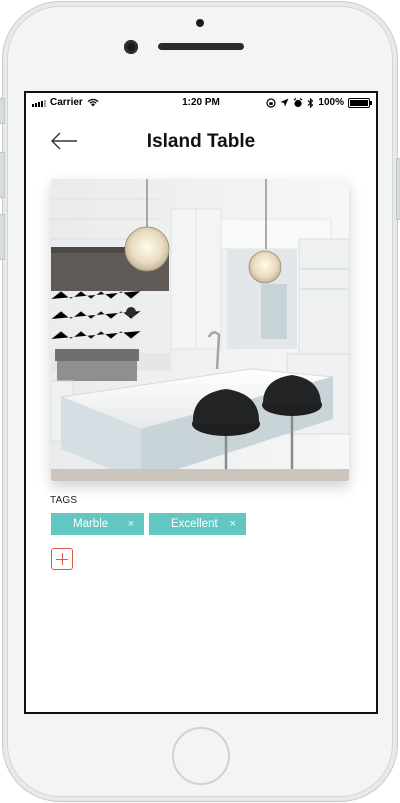 The width and height of the screenshot is (400, 803). What do you see at coordinates (91, 524) in the screenshot?
I see `tag-label: Marble` at bounding box center [91, 524].